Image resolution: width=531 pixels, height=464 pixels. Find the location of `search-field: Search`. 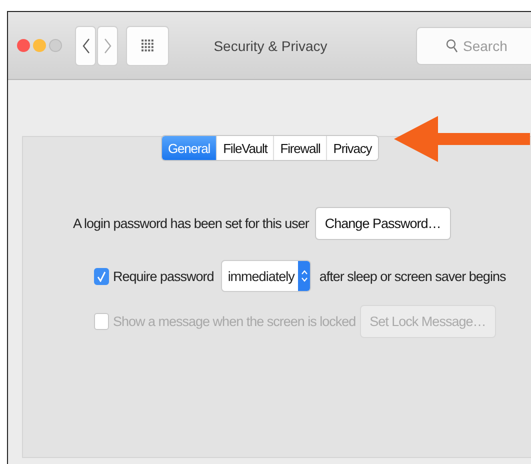

search-field: Search is located at coordinates (473, 45).